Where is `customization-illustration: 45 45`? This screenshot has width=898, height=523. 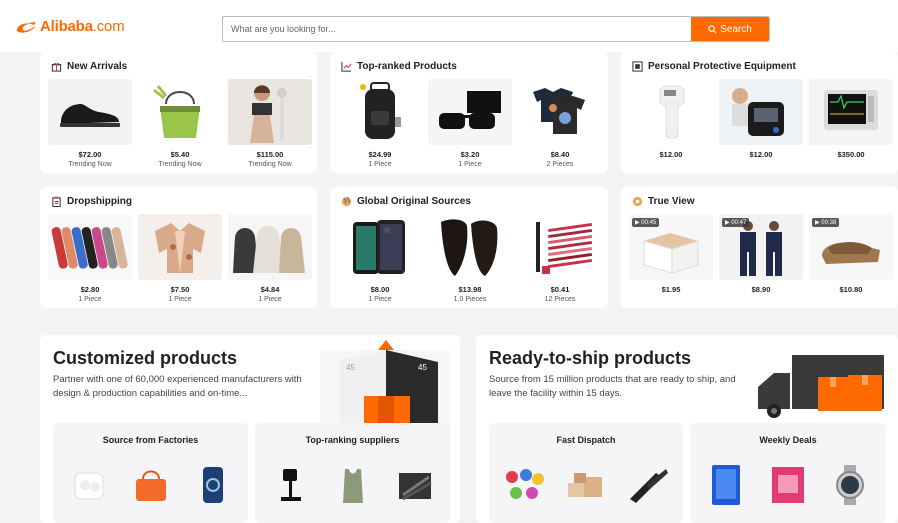 customization-illustration: 45 45 is located at coordinates (385, 384).